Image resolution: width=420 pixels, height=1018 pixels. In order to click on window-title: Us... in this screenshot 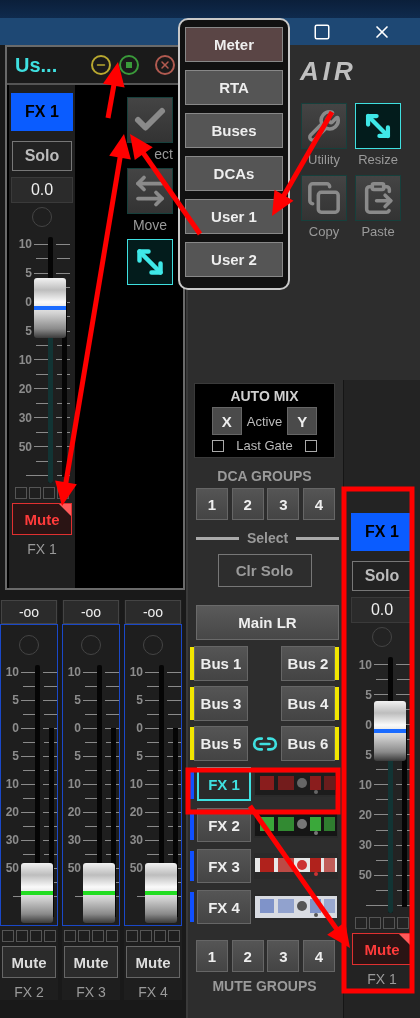, I will do `click(36, 65)`.